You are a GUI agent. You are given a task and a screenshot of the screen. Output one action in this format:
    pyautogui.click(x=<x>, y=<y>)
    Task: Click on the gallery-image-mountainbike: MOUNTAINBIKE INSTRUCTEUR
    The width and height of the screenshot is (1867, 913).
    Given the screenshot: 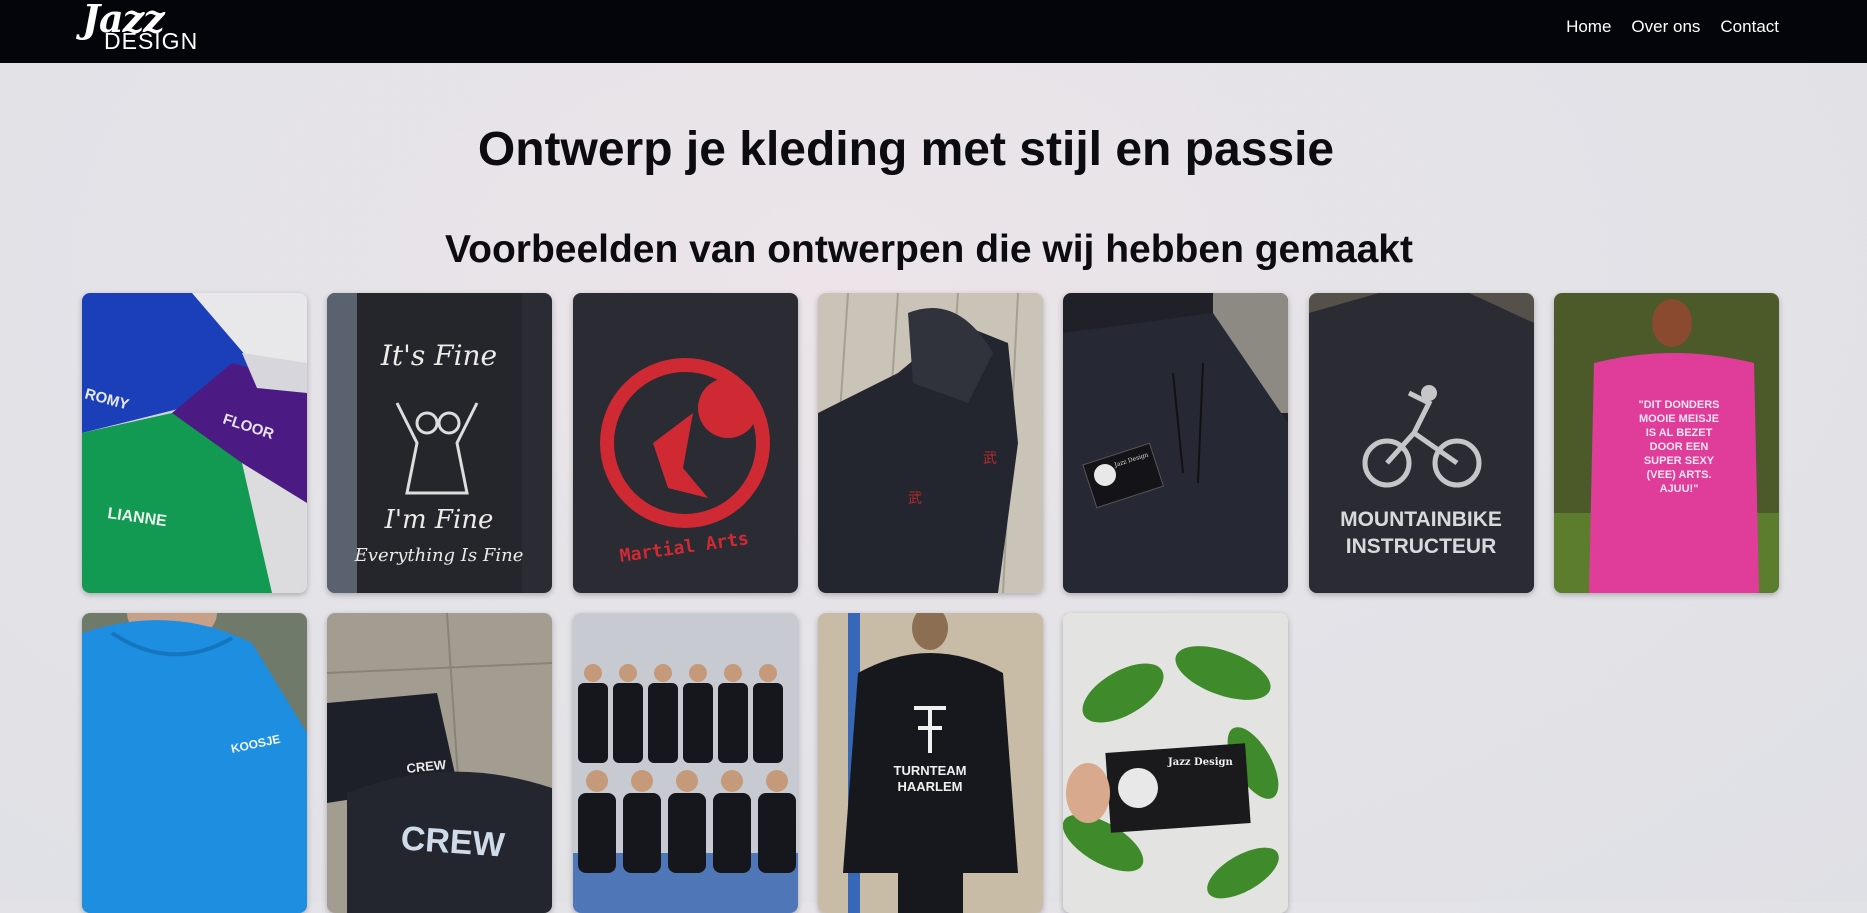 What is the action you would take?
    pyautogui.click(x=1421, y=443)
    